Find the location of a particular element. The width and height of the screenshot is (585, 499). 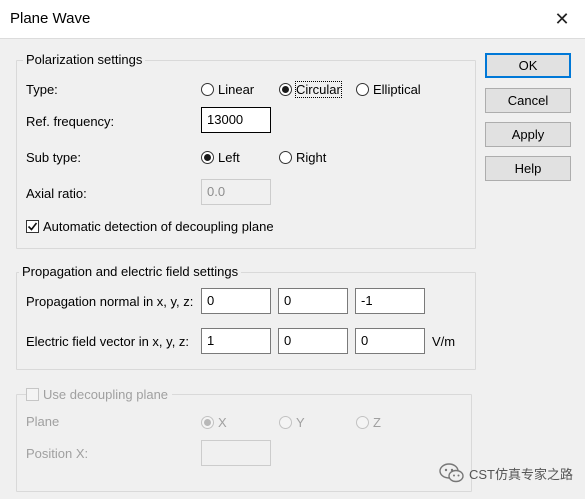

radio-plane-z: Z is located at coordinates (368, 422).